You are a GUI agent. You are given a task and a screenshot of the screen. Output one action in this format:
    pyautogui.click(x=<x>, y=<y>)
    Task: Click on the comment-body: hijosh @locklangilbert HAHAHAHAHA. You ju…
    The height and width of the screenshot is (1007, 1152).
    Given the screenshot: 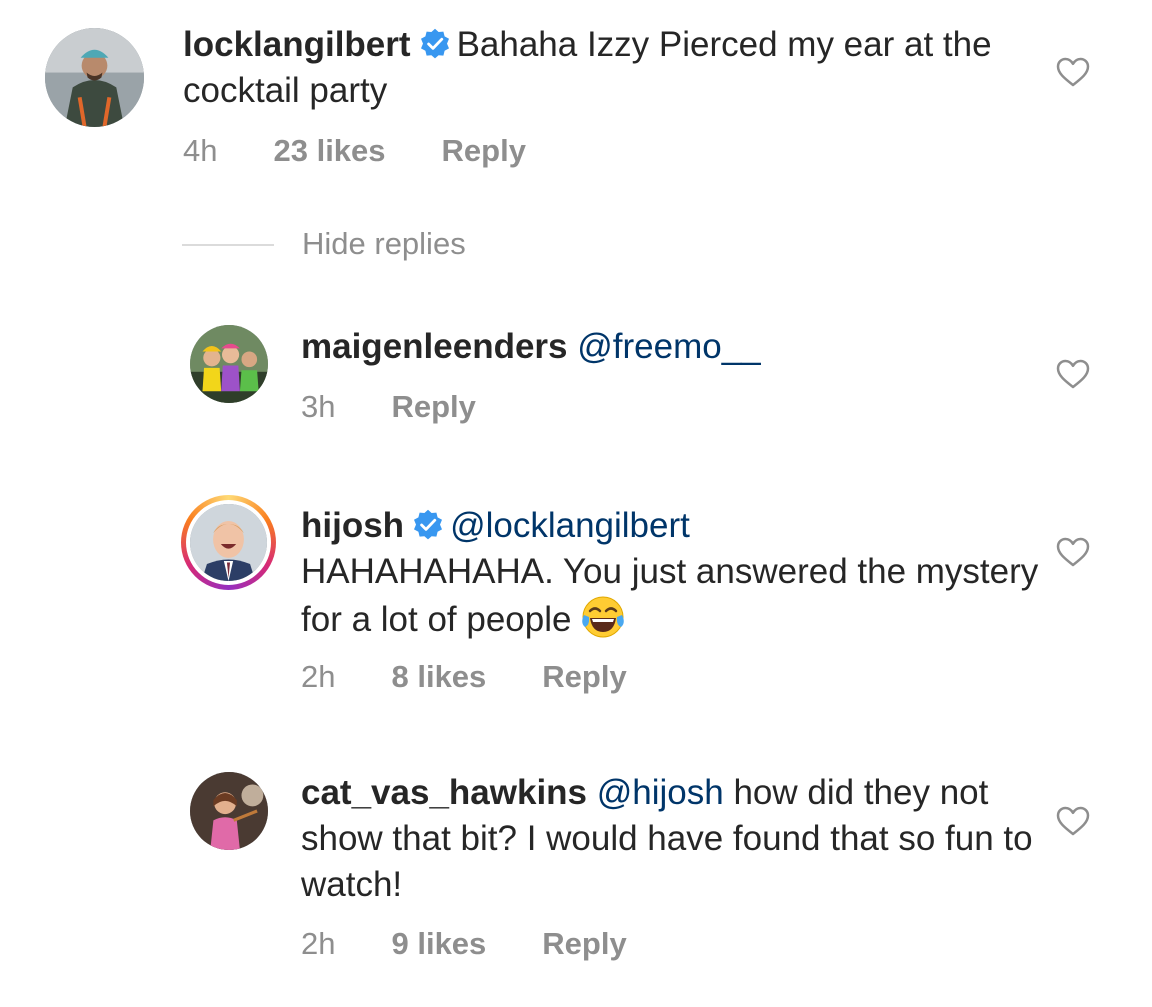 What is the action you would take?
    pyautogui.click(x=681, y=573)
    